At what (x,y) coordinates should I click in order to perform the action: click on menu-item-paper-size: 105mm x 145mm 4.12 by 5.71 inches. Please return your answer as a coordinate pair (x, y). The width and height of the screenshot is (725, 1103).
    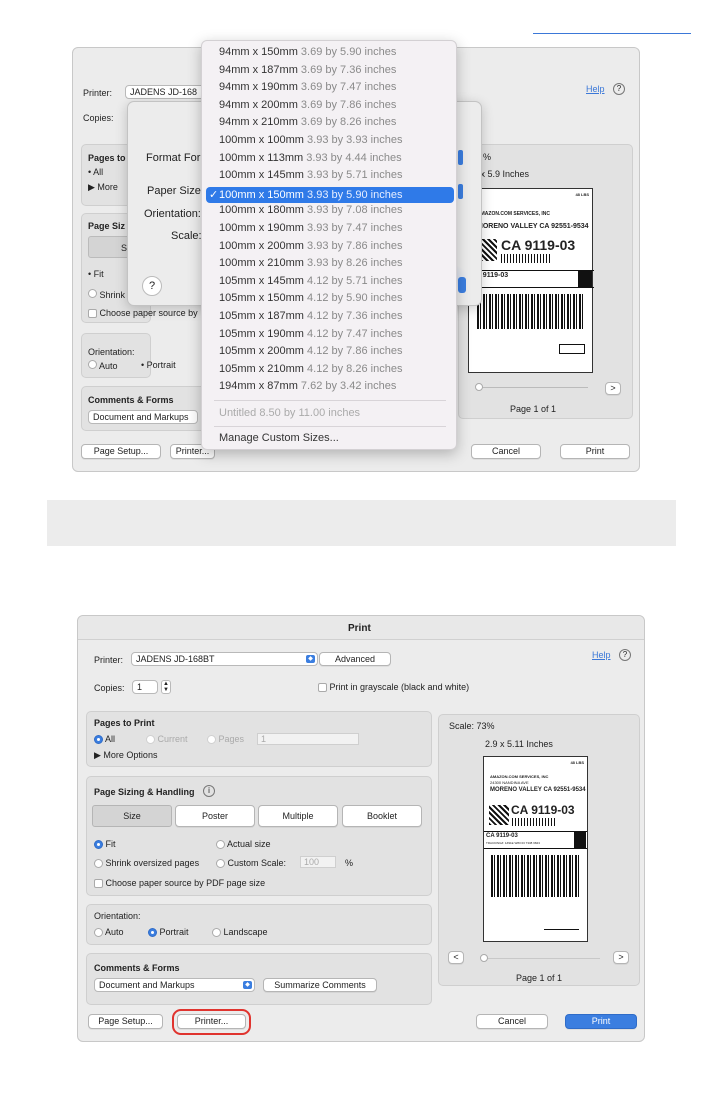
    Looking at the image, I should click on (310, 281).